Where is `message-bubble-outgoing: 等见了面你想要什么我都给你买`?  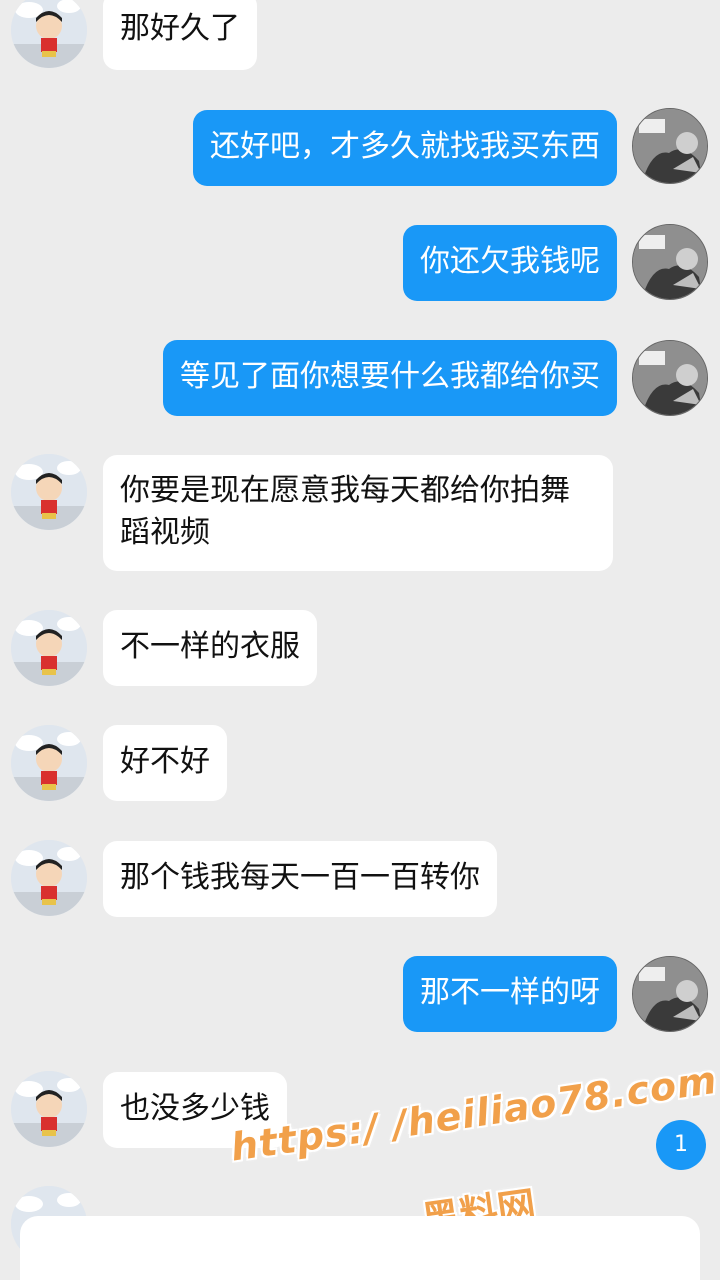 message-bubble-outgoing: 等见了面你想要什么我都给你买 is located at coordinates (390, 378).